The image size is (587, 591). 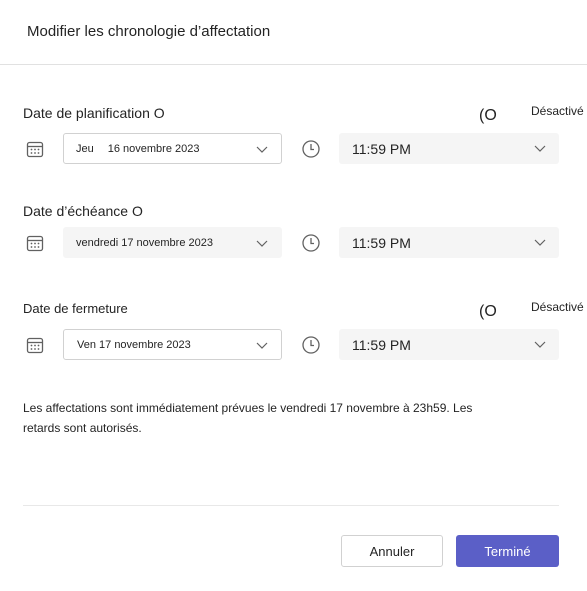 What do you see at coordinates (134, 344) in the screenshot?
I see `close-date-value: Ven 17 novembre 2023` at bounding box center [134, 344].